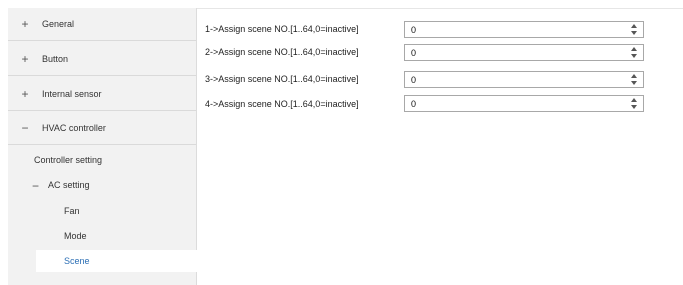 The image size is (683, 285). What do you see at coordinates (58, 24) in the screenshot?
I see `sidebar-section-label: General` at bounding box center [58, 24].